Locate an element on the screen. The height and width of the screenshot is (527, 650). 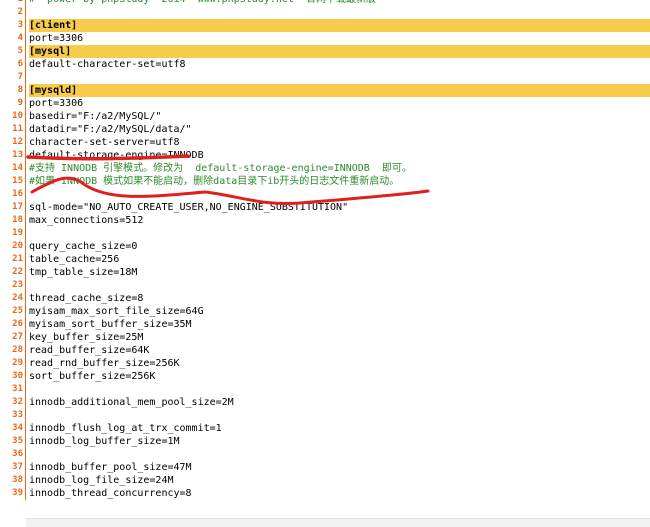
line-number: 33 is located at coordinates (13, 415).